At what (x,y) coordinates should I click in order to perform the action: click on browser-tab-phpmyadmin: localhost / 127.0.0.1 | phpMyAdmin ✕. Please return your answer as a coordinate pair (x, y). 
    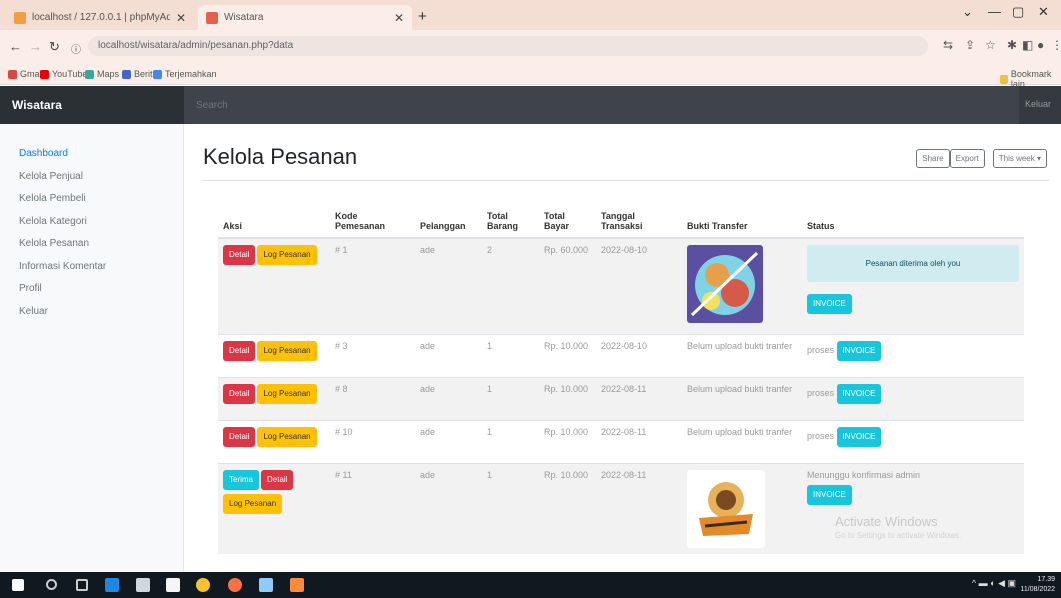
    Looking at the image, I should click on (100, 17).